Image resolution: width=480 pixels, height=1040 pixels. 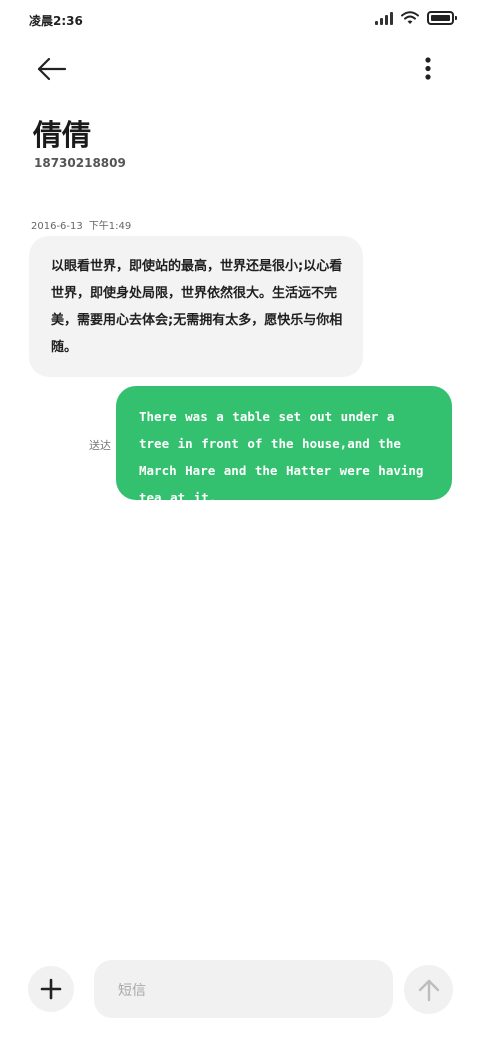 I want to click on status-icons, so click(x=416, y=18).